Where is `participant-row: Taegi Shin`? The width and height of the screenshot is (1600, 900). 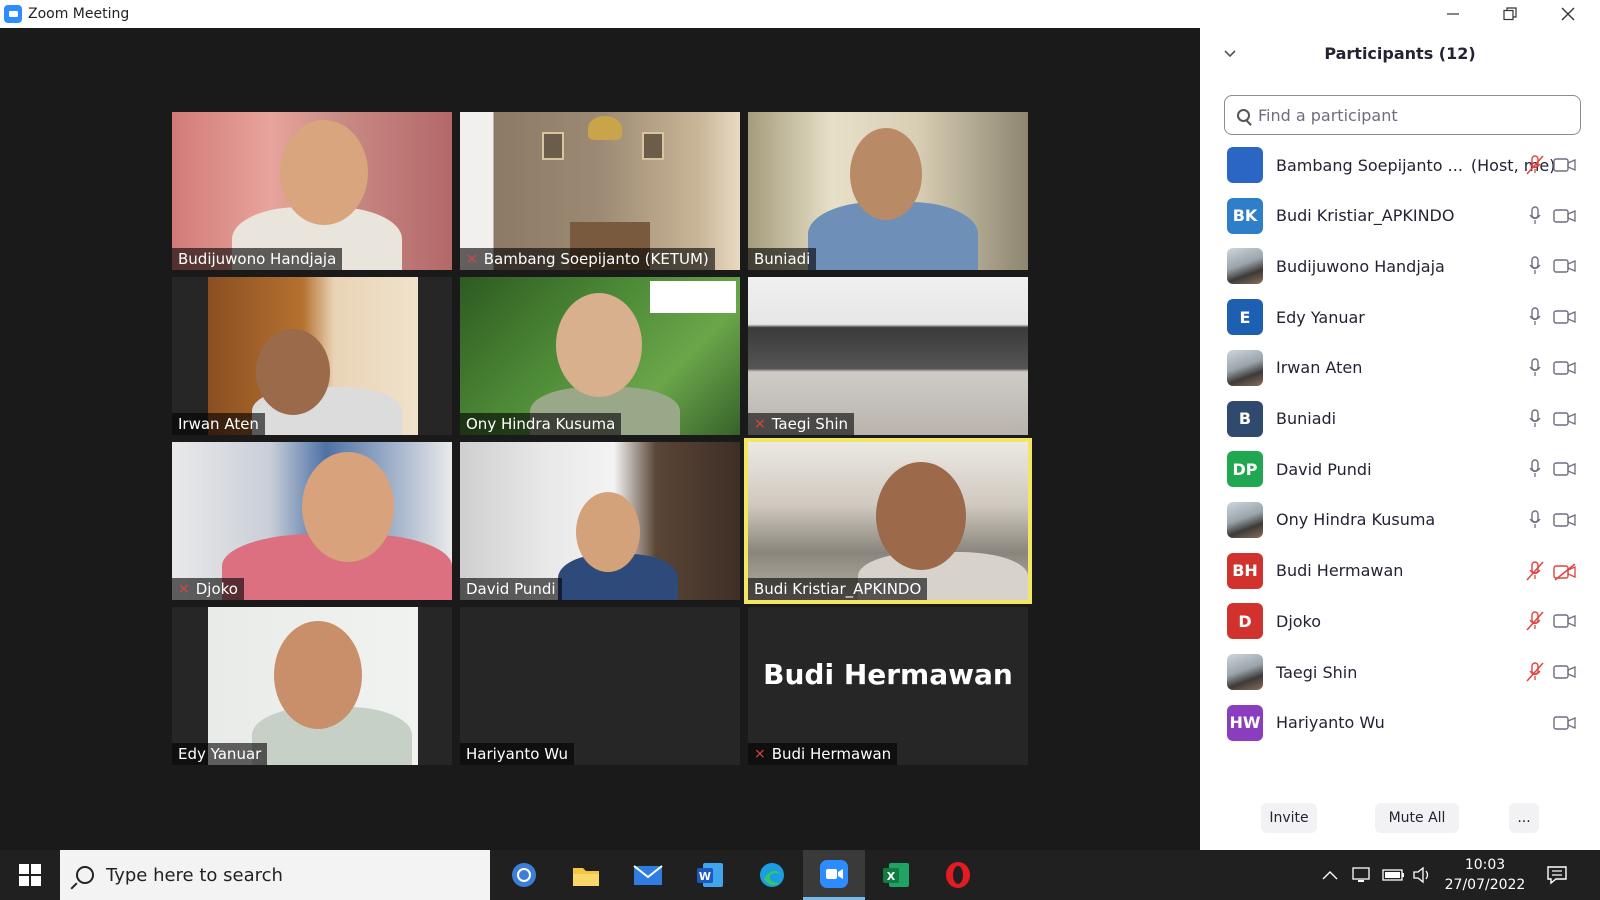
participant-row: Taegi Shin is located at coordinates (1400, 672).